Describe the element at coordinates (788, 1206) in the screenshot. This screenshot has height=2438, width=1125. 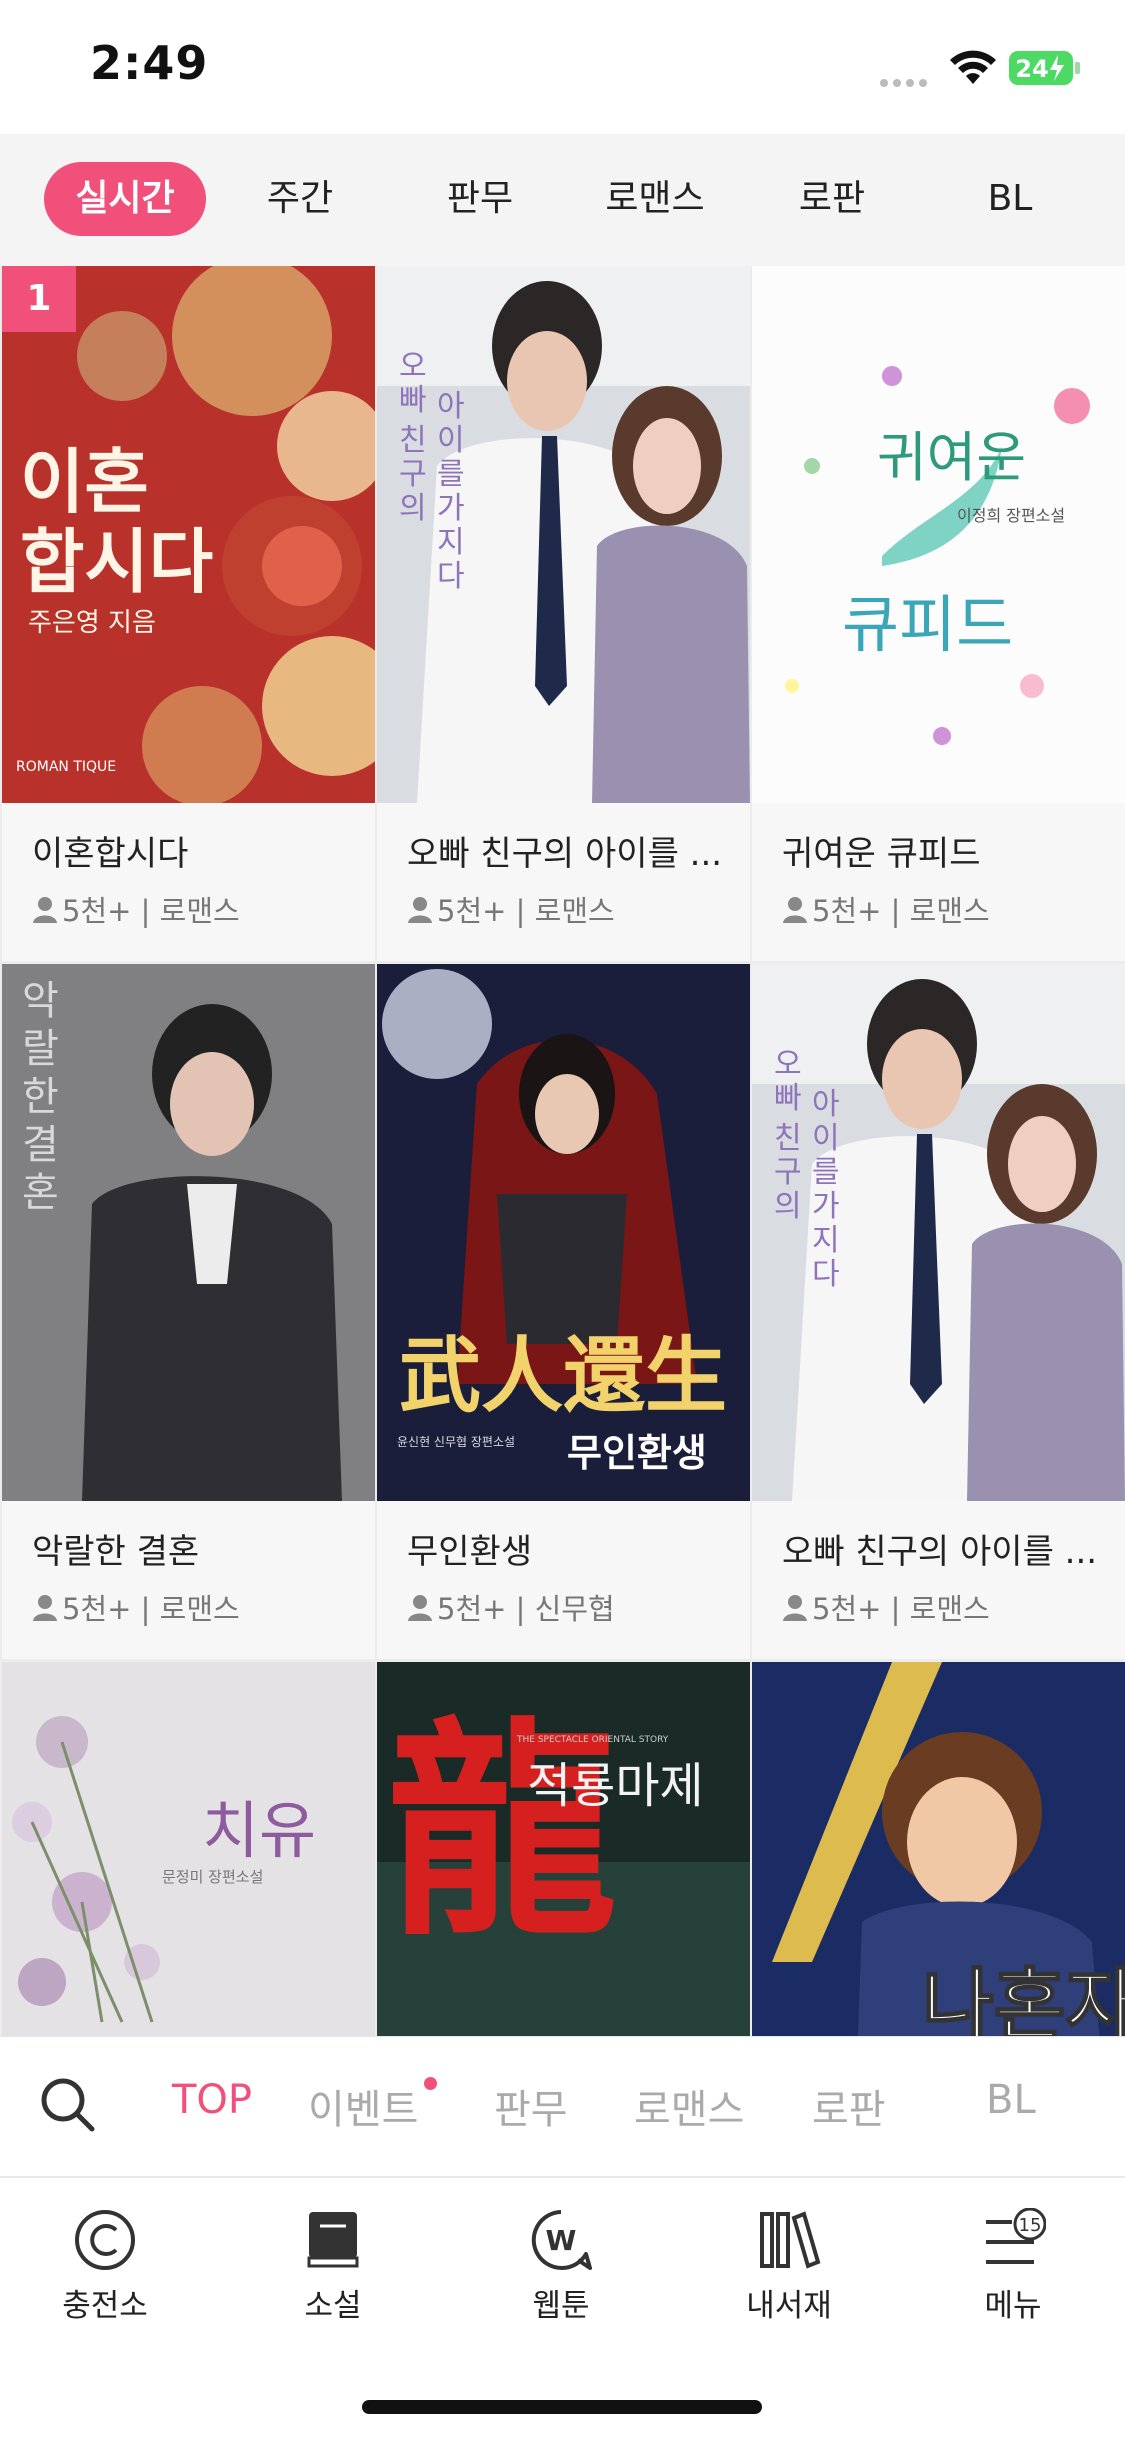
I see `svg-text: 의` at that location.